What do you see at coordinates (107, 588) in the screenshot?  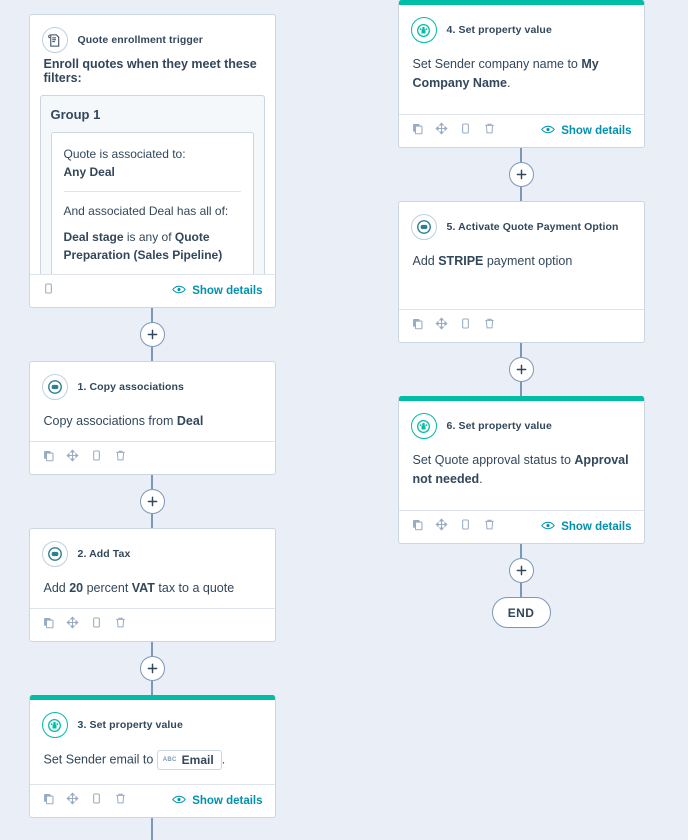 I see `action-2-text-2: percent` at bounding box center [107, 588].